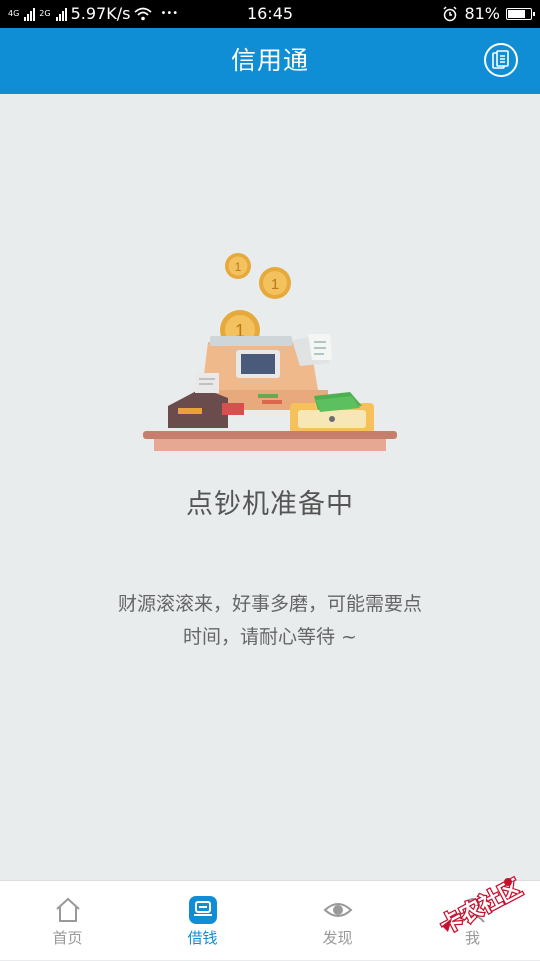 The image size is (540, 961). I want to click on watermark-logo: 卡农社区, so click(481, 907).